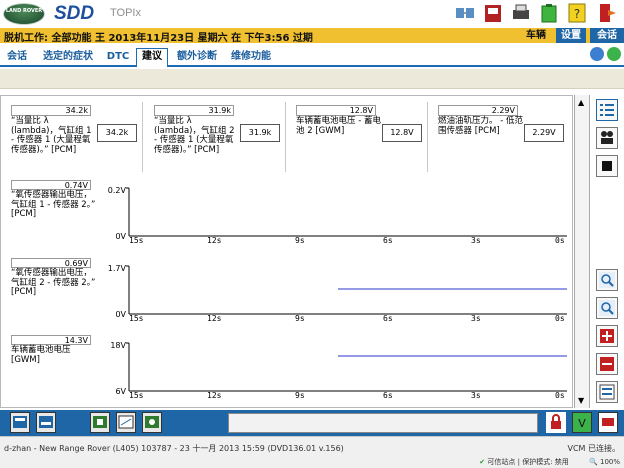 The width and height of the screenshot is (624, 468). I want to click on menu-bar: 会话 选定的症状 DTC 建议 额外诊断 维修功能, so click(312, 55).